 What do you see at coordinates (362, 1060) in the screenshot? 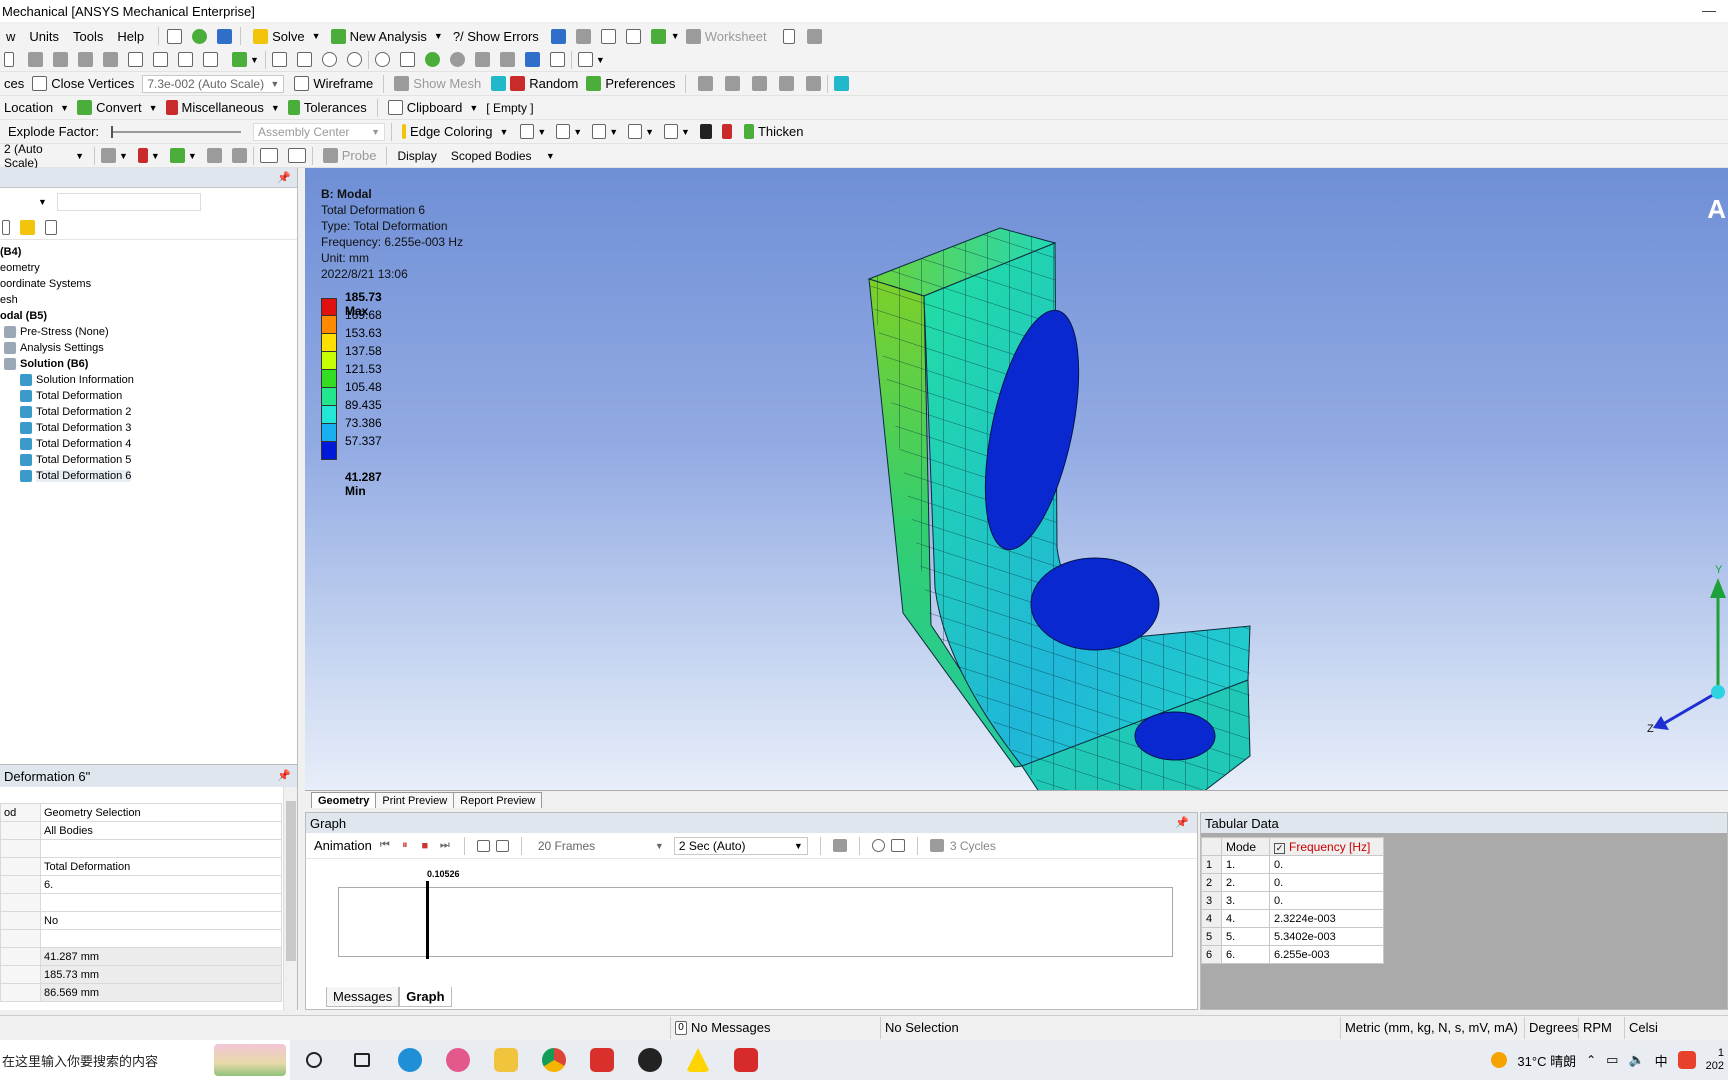
I see `task-view-icon` at bounding box center [362, 1060].